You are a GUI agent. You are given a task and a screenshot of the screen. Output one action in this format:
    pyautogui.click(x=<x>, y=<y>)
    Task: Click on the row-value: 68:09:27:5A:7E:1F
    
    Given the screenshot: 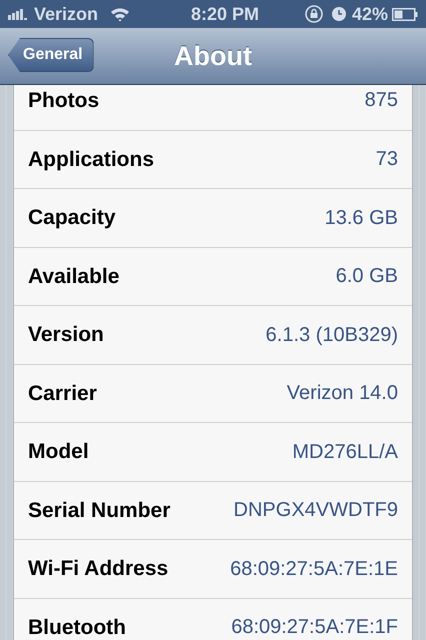 What is the action you would take?
    pyautogui.click(x=314, y=627)
    